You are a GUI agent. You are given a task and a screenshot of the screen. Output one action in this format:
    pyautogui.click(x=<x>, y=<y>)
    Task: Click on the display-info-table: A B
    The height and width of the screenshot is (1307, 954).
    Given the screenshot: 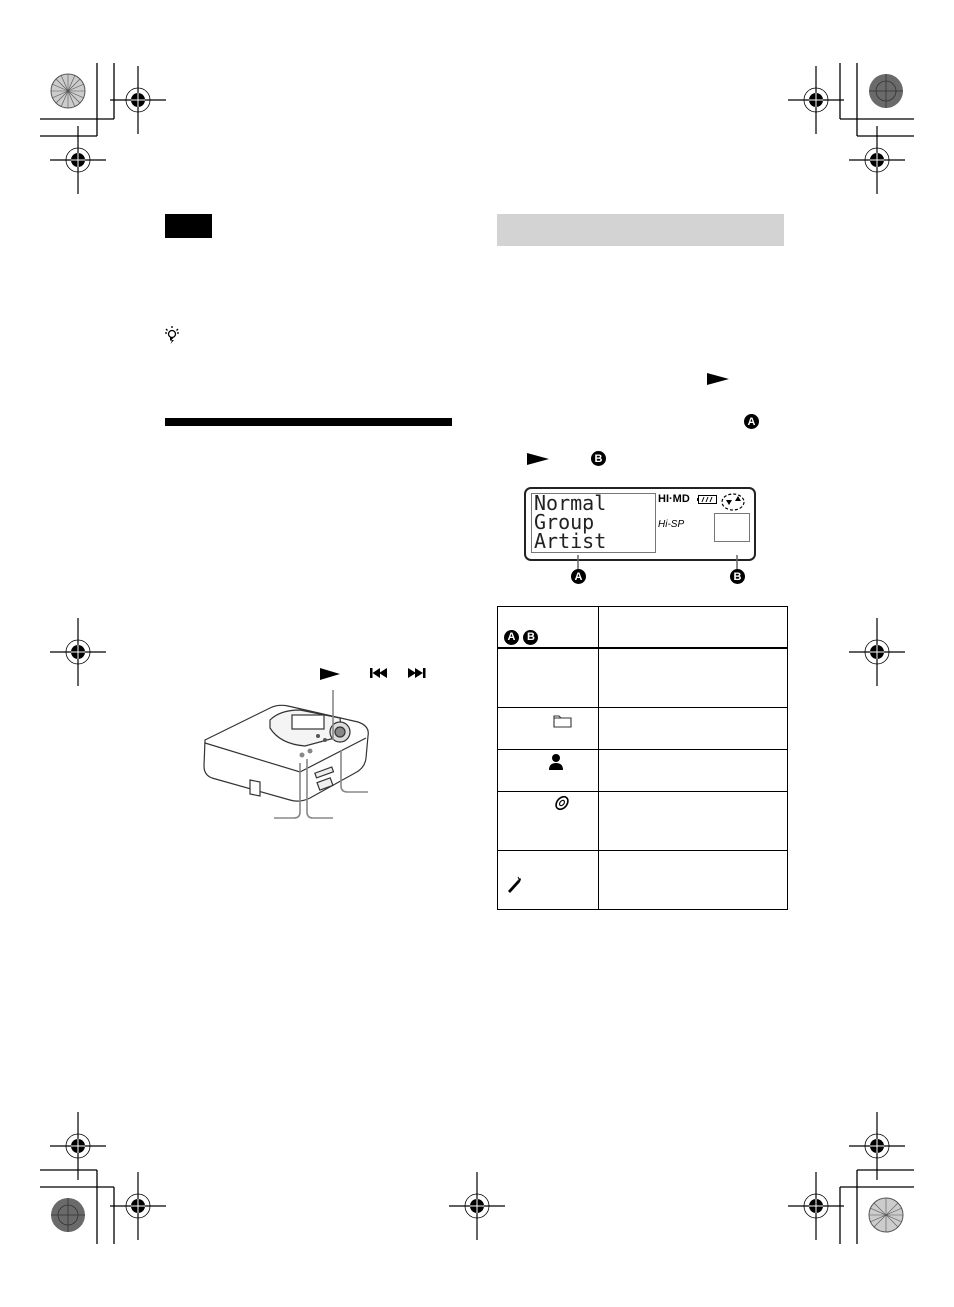 What is the action you would take?
    pyautogui.click(x=642, y=758)
    